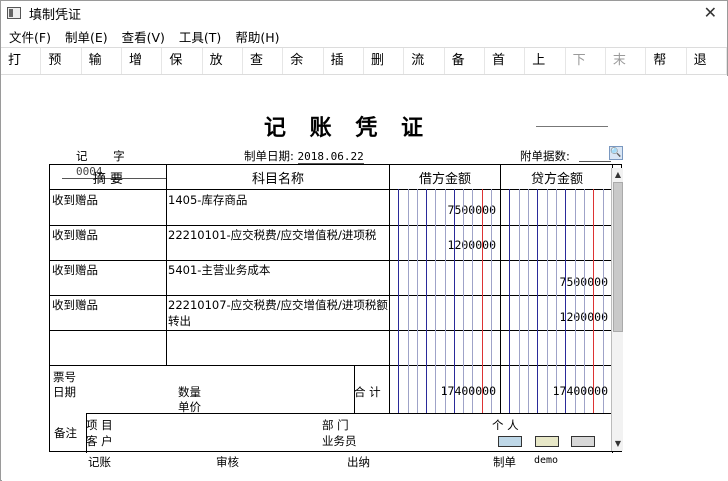 The width and height of the screenshot is (728, 481). Describe the element at coordinates (200, 36) in the screenshot. I see `menu-tools: 工具(T)` at that location.